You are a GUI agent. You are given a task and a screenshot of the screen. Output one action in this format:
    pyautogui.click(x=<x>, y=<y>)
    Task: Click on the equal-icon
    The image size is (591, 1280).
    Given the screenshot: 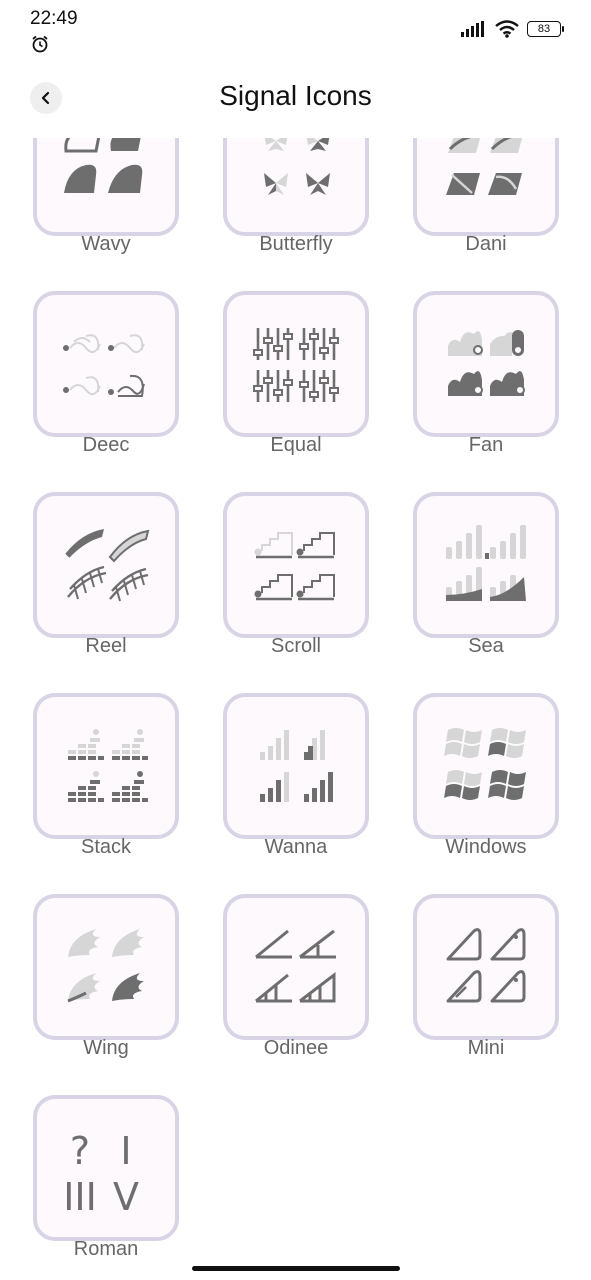 What is the action you would take?
    pyautogui.click(x=296, y=365)
    